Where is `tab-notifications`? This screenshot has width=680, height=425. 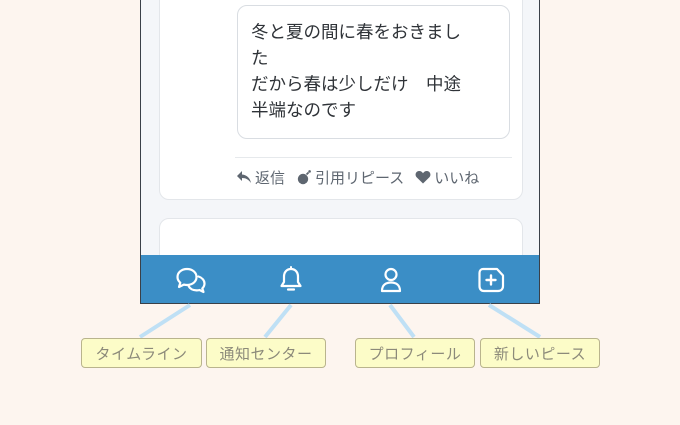
tab-notifications is located at coordinates (291, 279).